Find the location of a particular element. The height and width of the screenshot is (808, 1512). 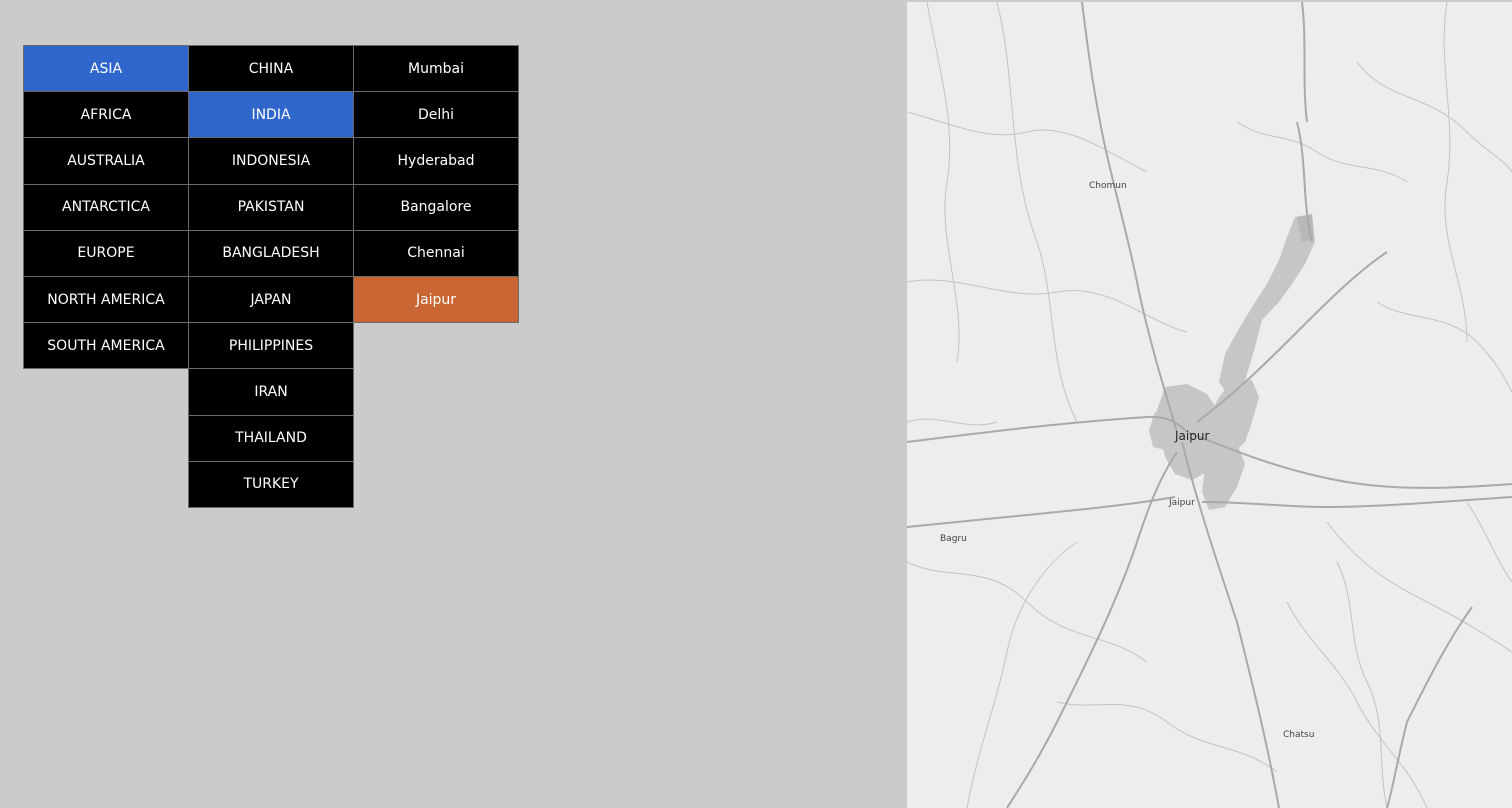

continent-item-north-america: NORTH AMERICA is located at coordinates (106, 299).